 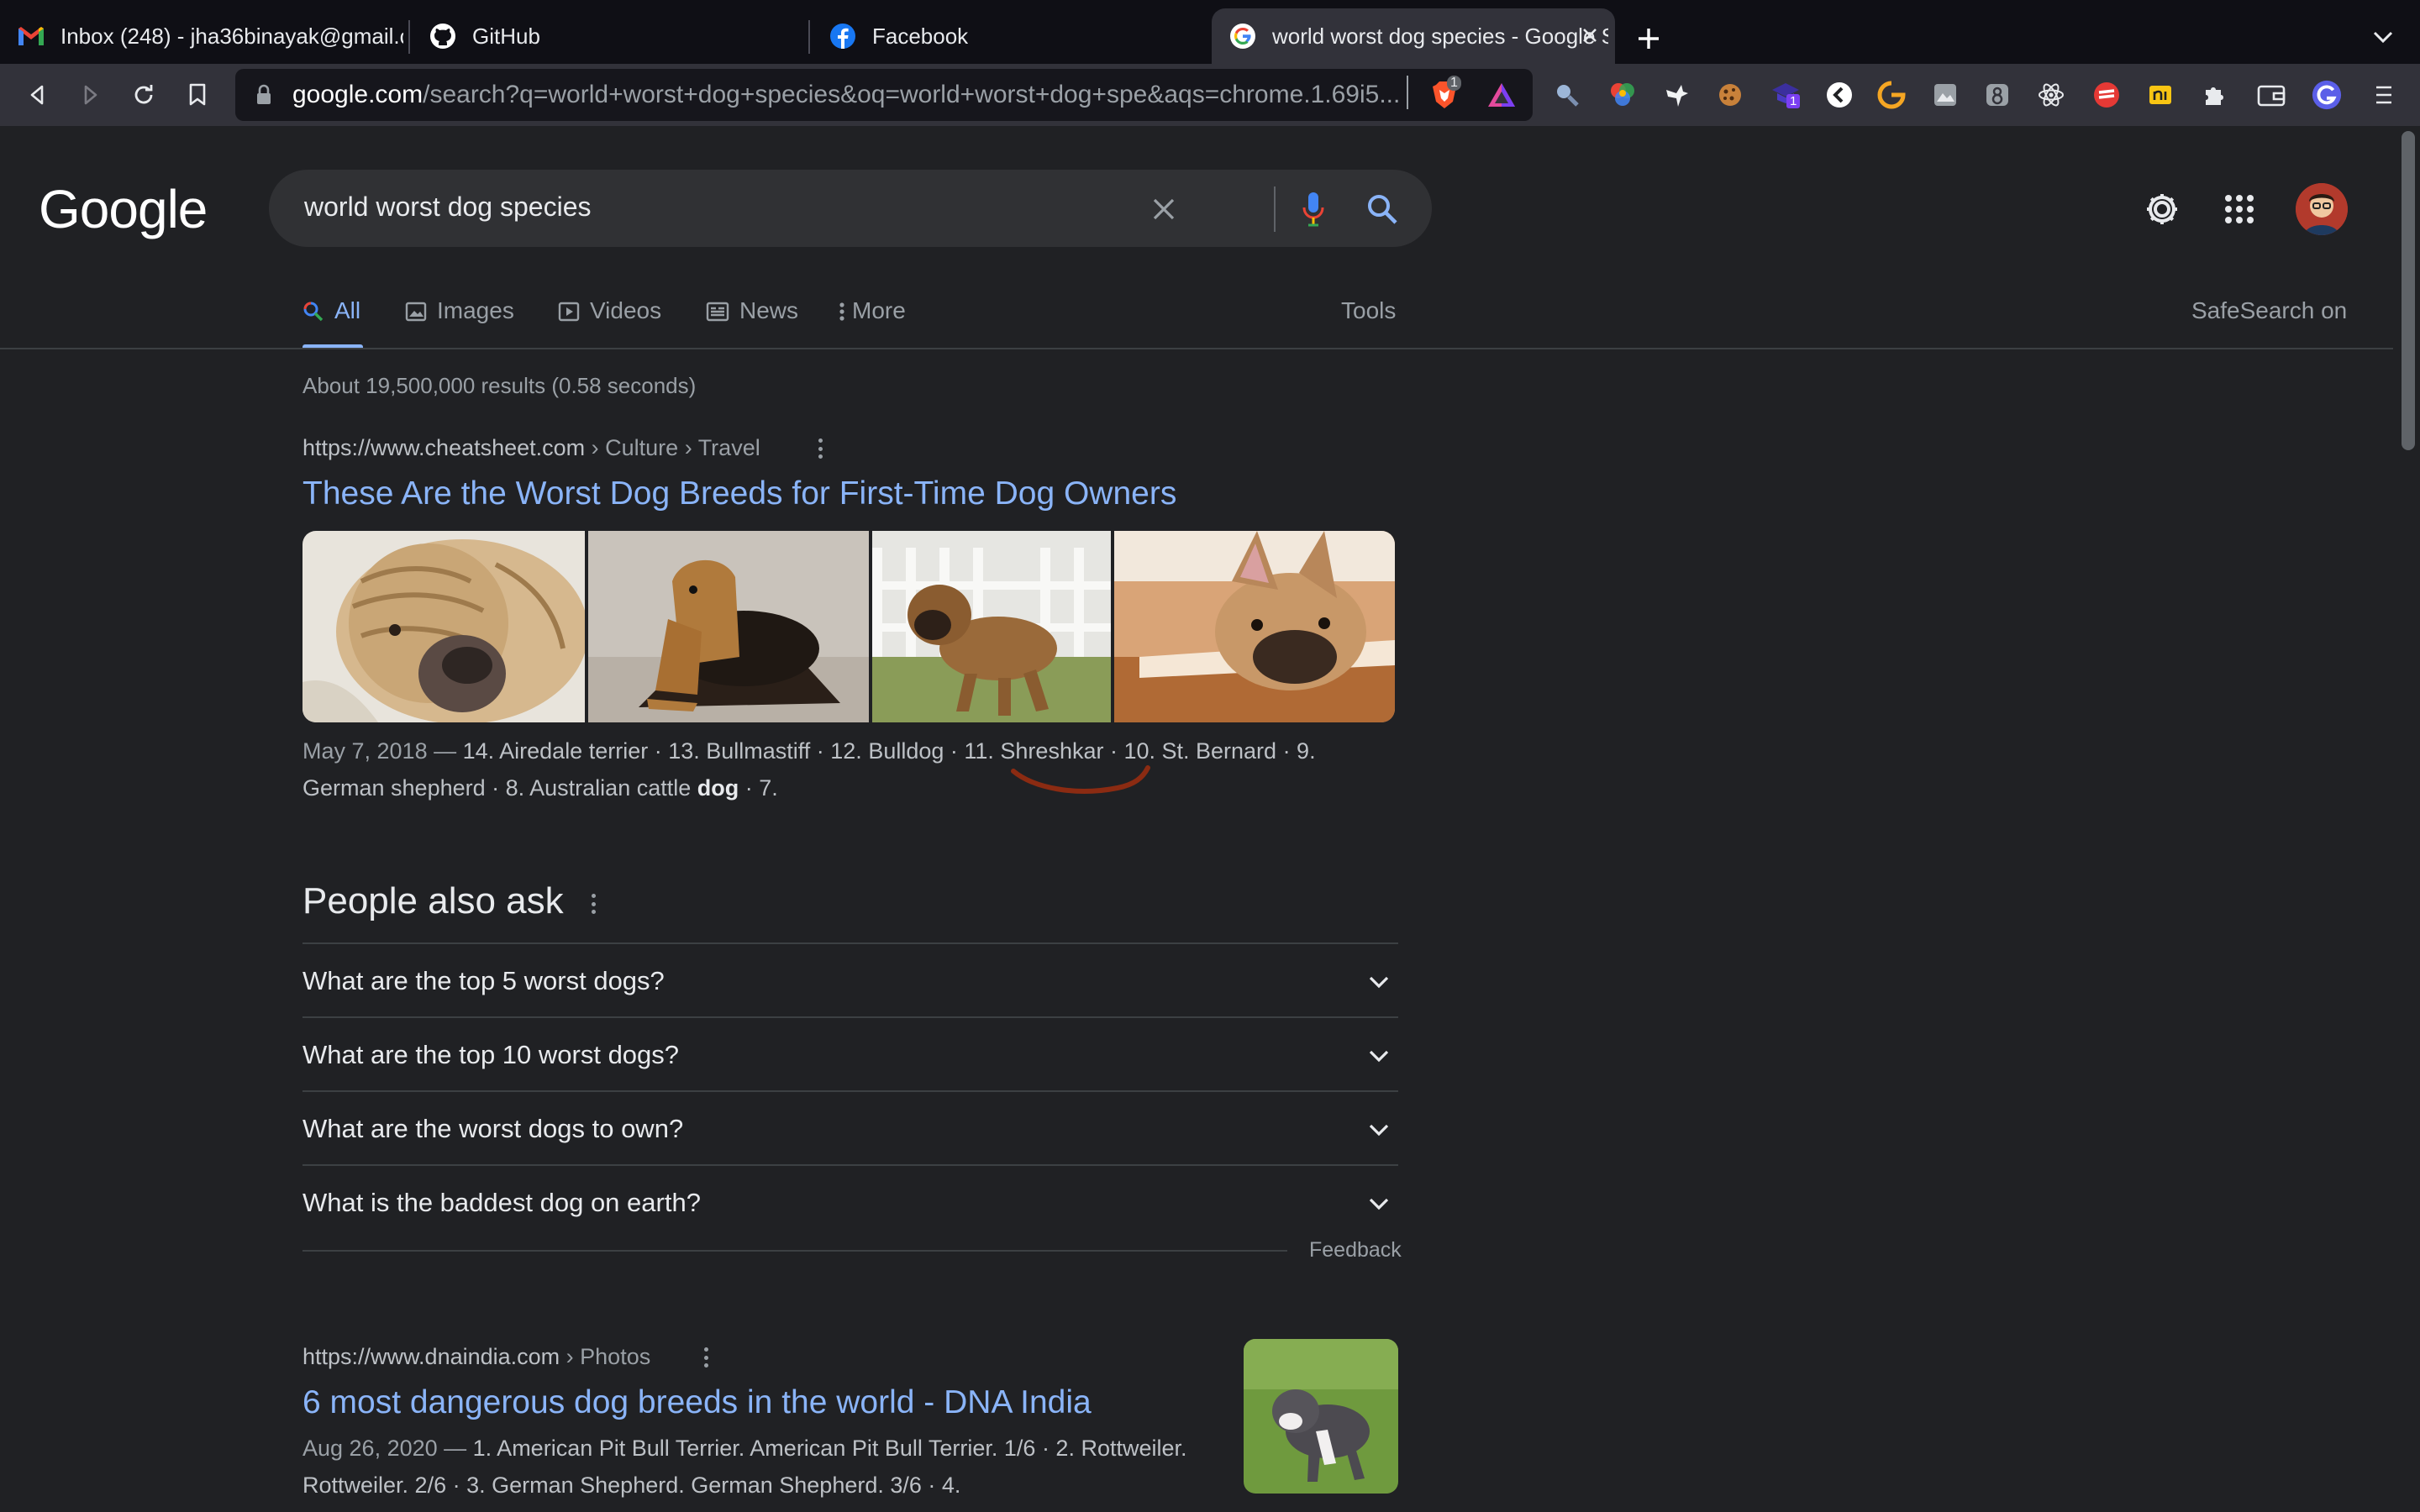 What do you see at coordinates (872, 320) in the screenshot?
I see `tab-more: More` at bounding box center [872, 320].